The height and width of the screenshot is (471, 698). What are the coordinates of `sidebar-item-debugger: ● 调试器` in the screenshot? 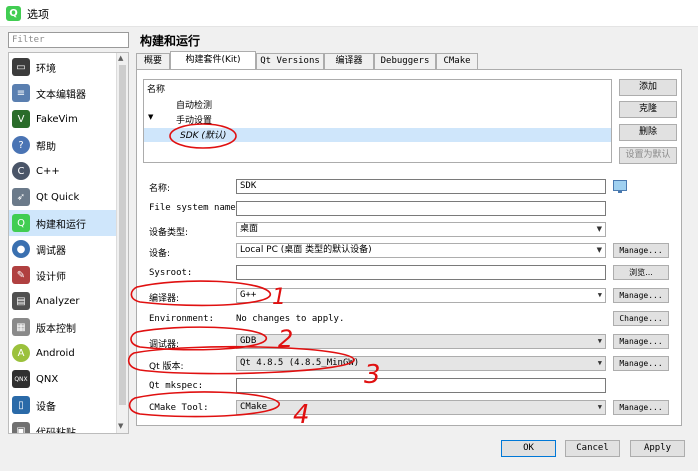 It's located at (63, 249).